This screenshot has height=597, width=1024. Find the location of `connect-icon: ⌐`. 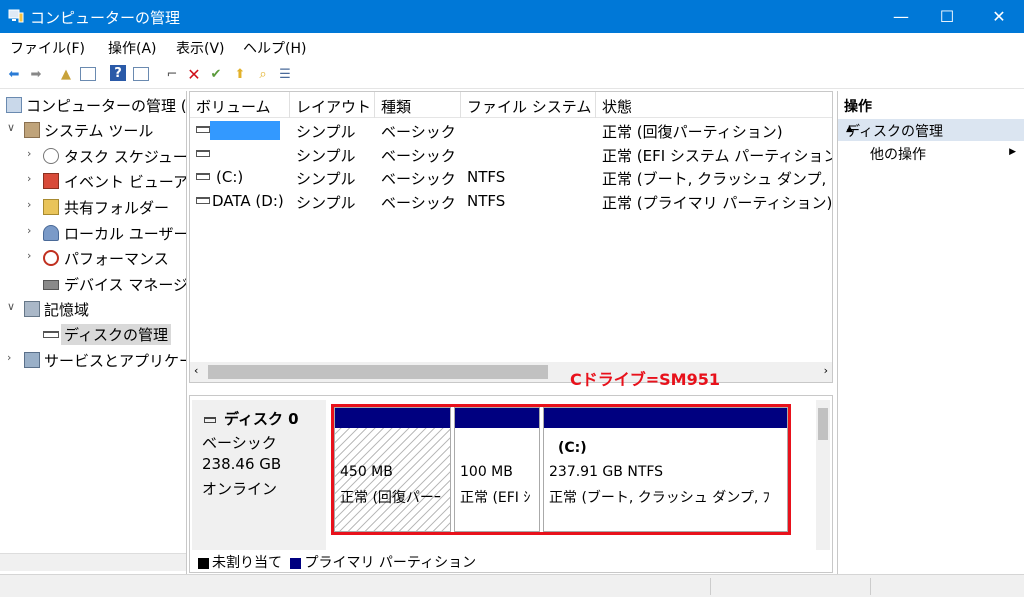

connect-icon: ⌐ is located at coordinates (172, 74).